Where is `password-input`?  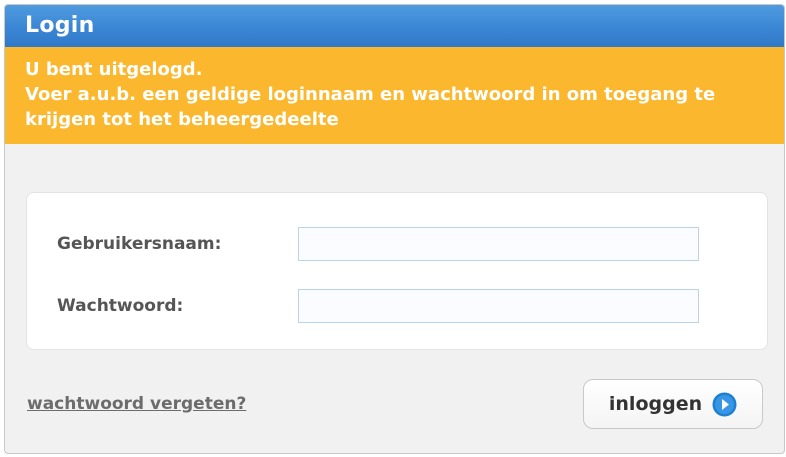 password-input is located at coordinates (498, 306).